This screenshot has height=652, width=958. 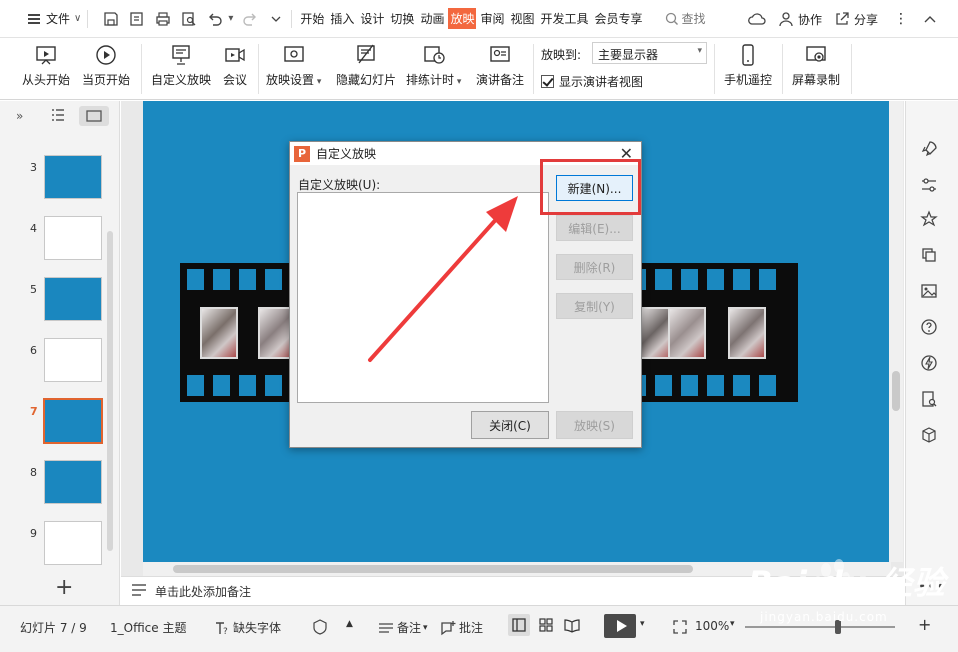 I want to click on presenter-view-checkbox: 显示演讲者视图, so click(x=592, y=81).